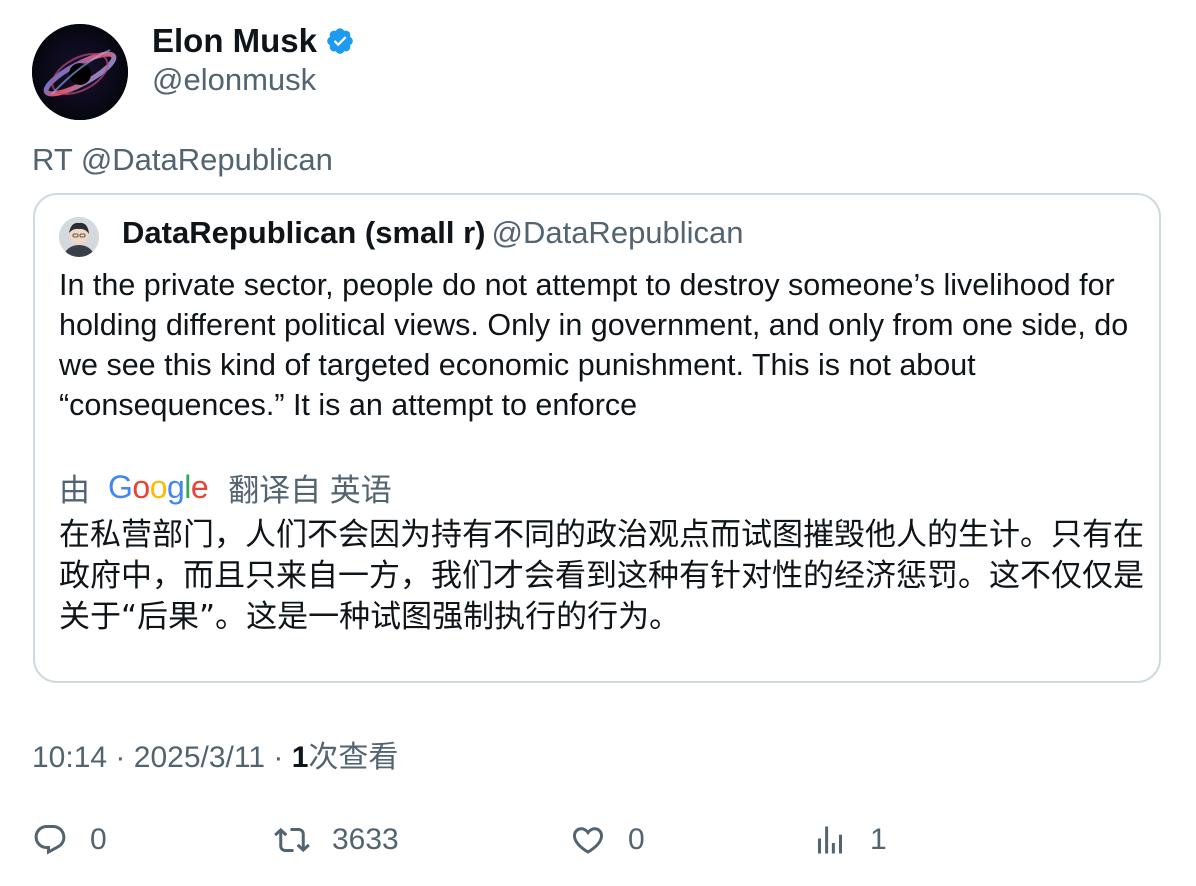 The height and width of the screenshot is (886, 1196). Describe the element at coordinates (303, 232) in the screenshot. I see `quoted-display-name: DataRepublican (small r)` at that location.